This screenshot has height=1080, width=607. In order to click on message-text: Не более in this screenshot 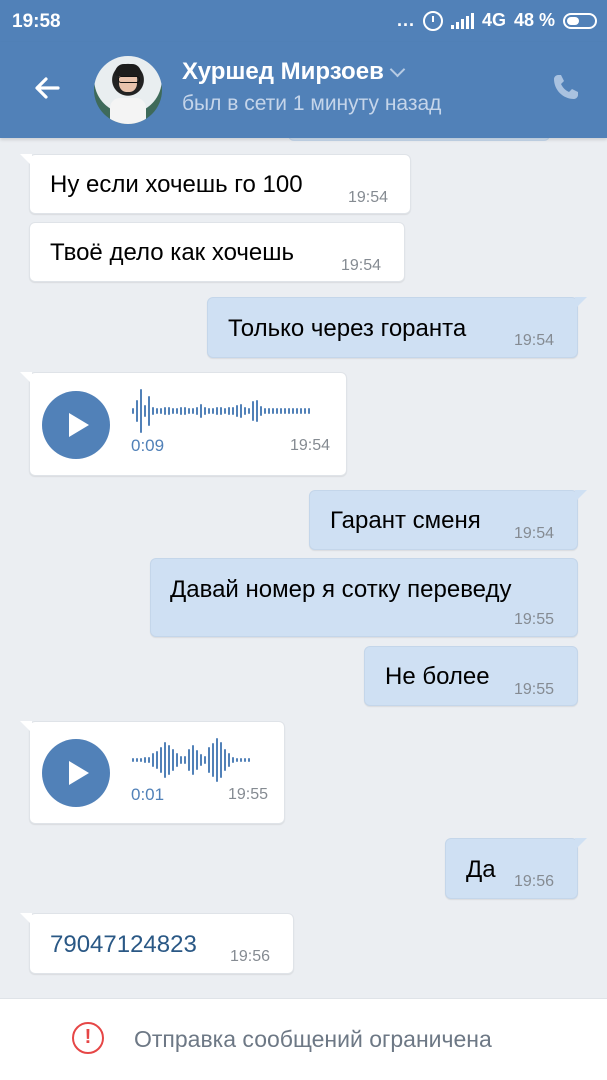, I will do `click(437, 676)`.